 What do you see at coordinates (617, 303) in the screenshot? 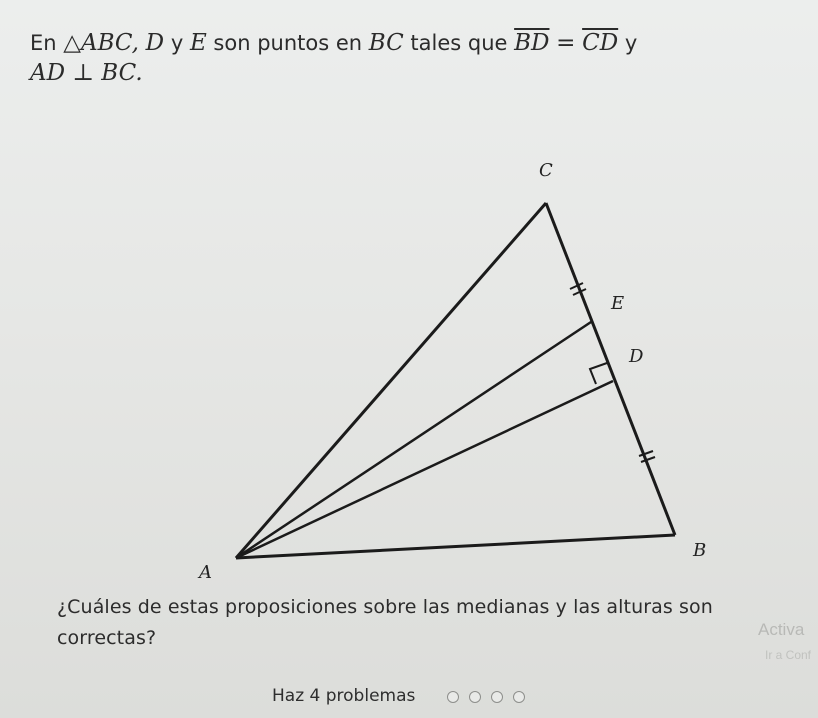
I see `label-e: E` at bounding box center [617, 303].